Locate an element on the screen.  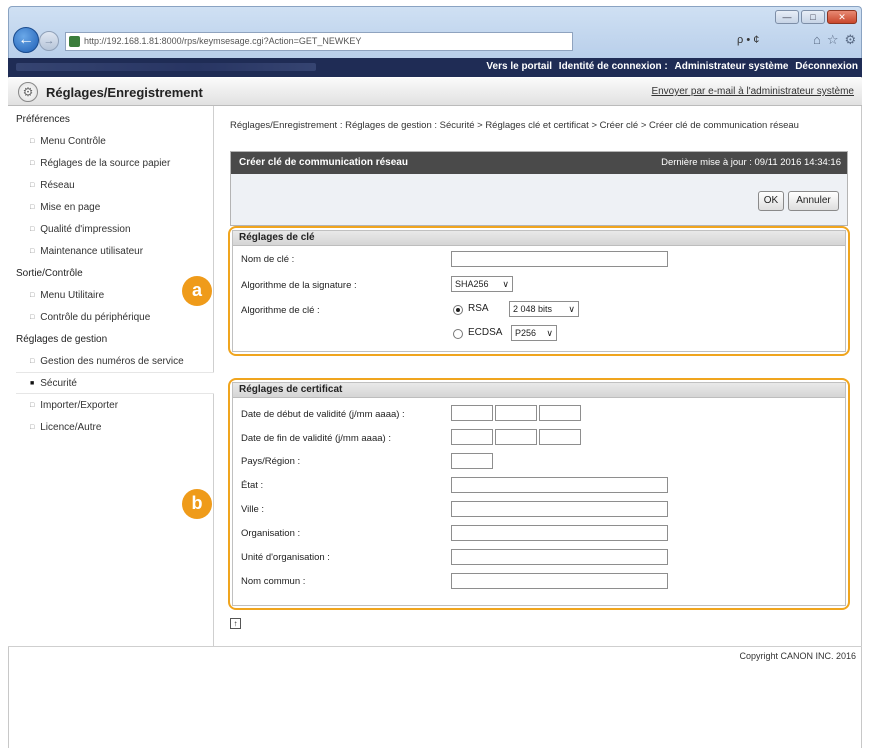
end-year-input is located at coordinates (560, 437).